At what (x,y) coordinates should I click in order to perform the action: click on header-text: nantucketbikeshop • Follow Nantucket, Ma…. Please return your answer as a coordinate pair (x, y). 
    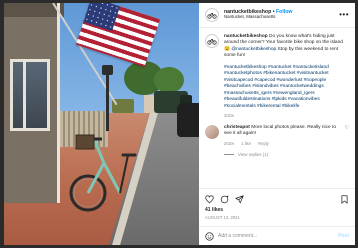
    Looking at the image, I should click on (258, 15).